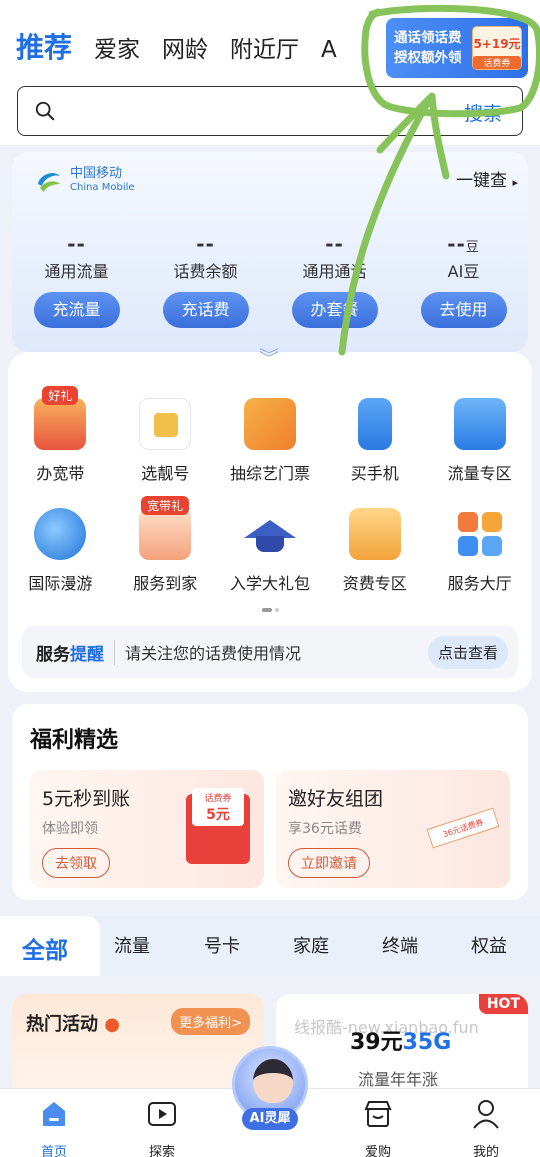 Image resolution: width=540 pixels, height=1157 pixels. What do you see at coordinates (222, 945) in the screenshot?
I see `category-sim: 号卡` at bounding box center [222, 945].